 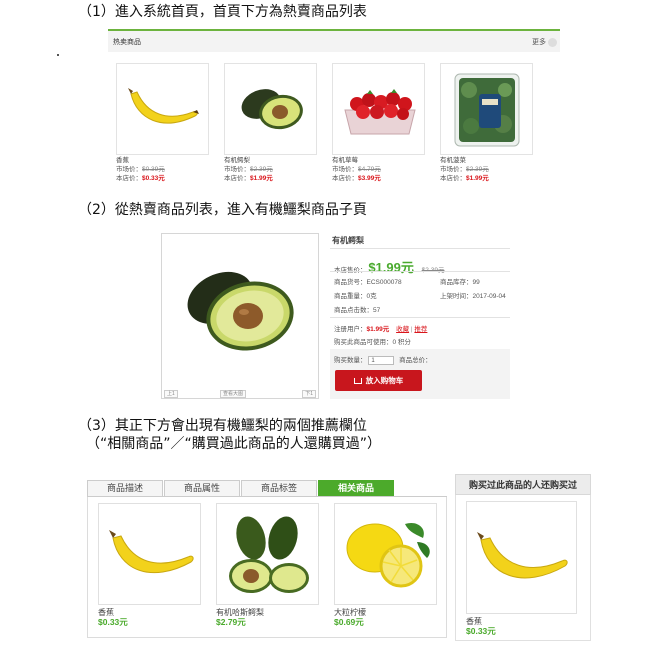 What do you see at coordinates (222, 210) in the screenshot?
I see `step-2-heading: （2）從熱賣商品列表，進入有機鱷梨商品子頁` at bounding box center [222, 210].